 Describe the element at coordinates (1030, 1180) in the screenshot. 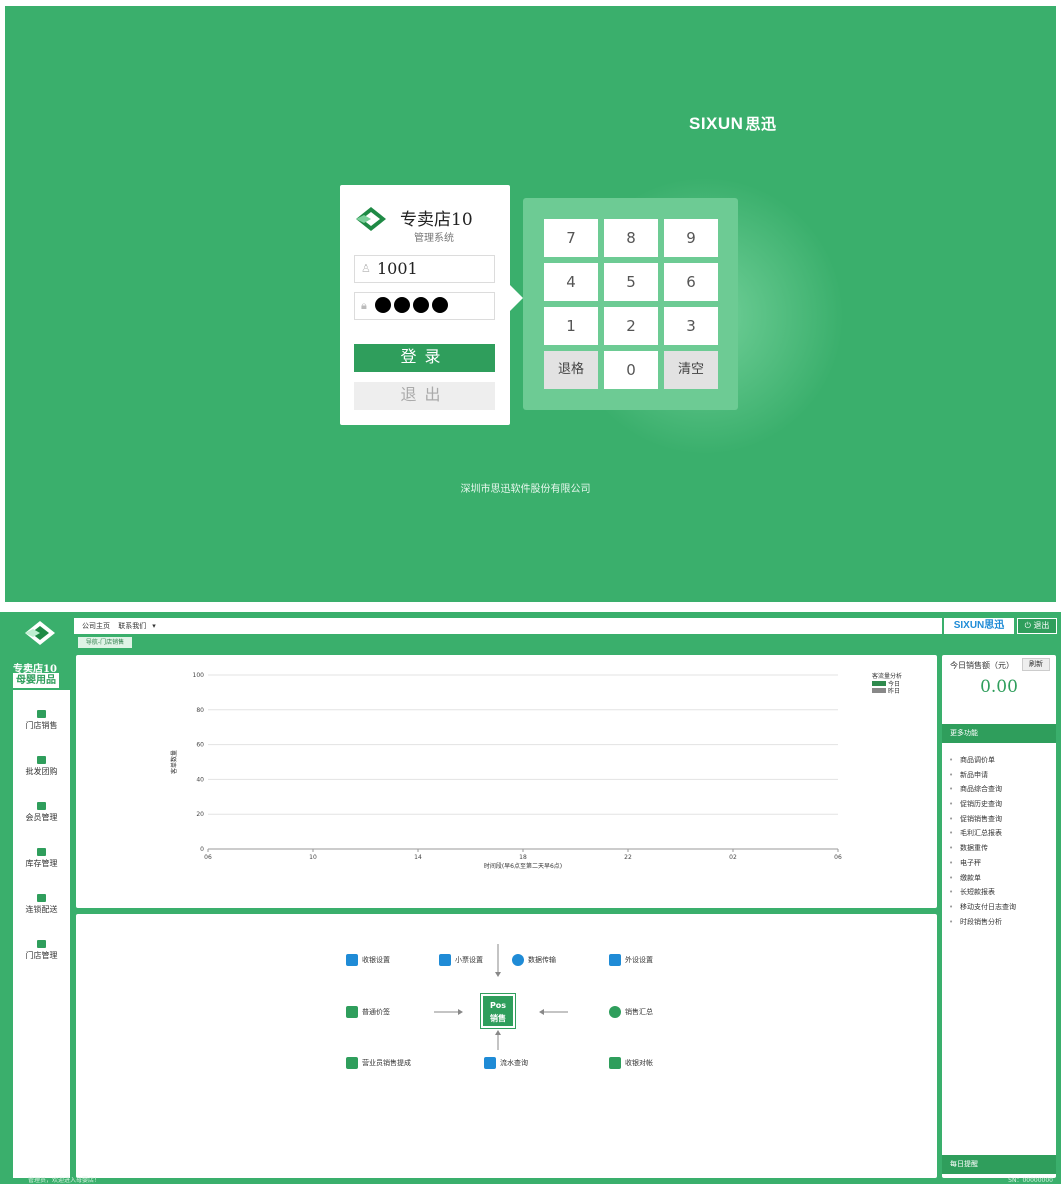

I see `serial-number: SN：00000000` at that location.